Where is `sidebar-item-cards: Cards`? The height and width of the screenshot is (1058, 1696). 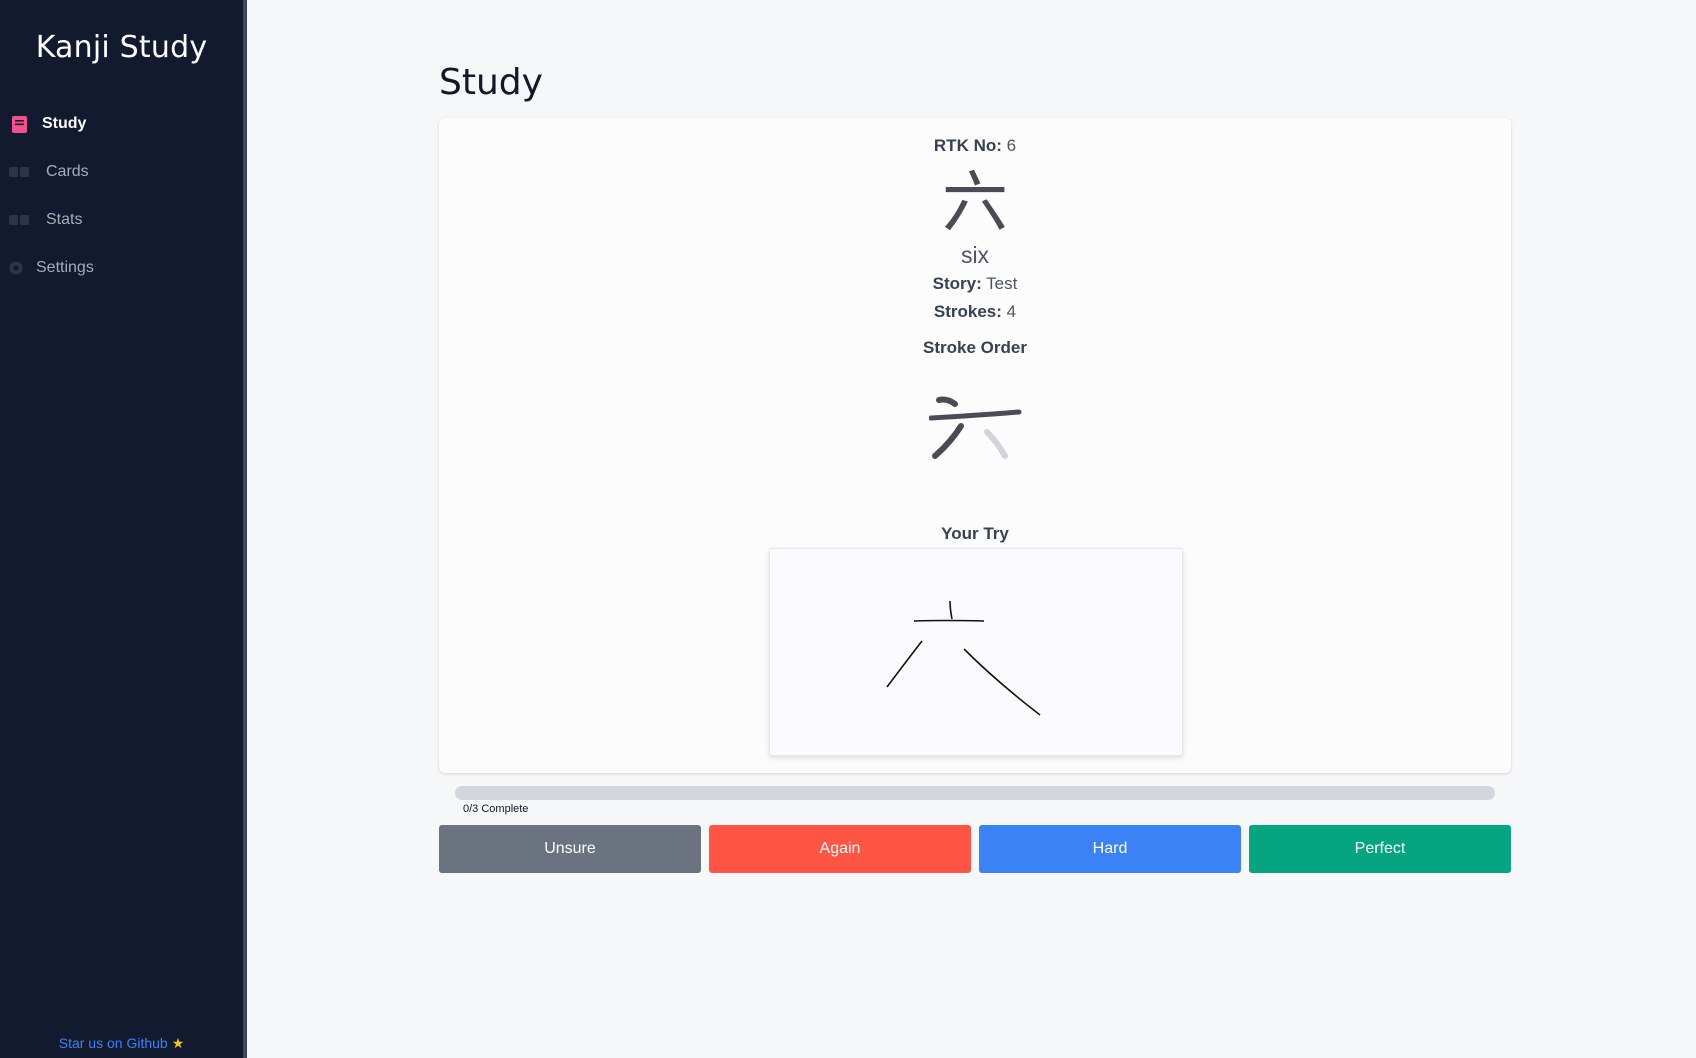 sidebar-item-cards: Cards is located at coordinates (121, 172).